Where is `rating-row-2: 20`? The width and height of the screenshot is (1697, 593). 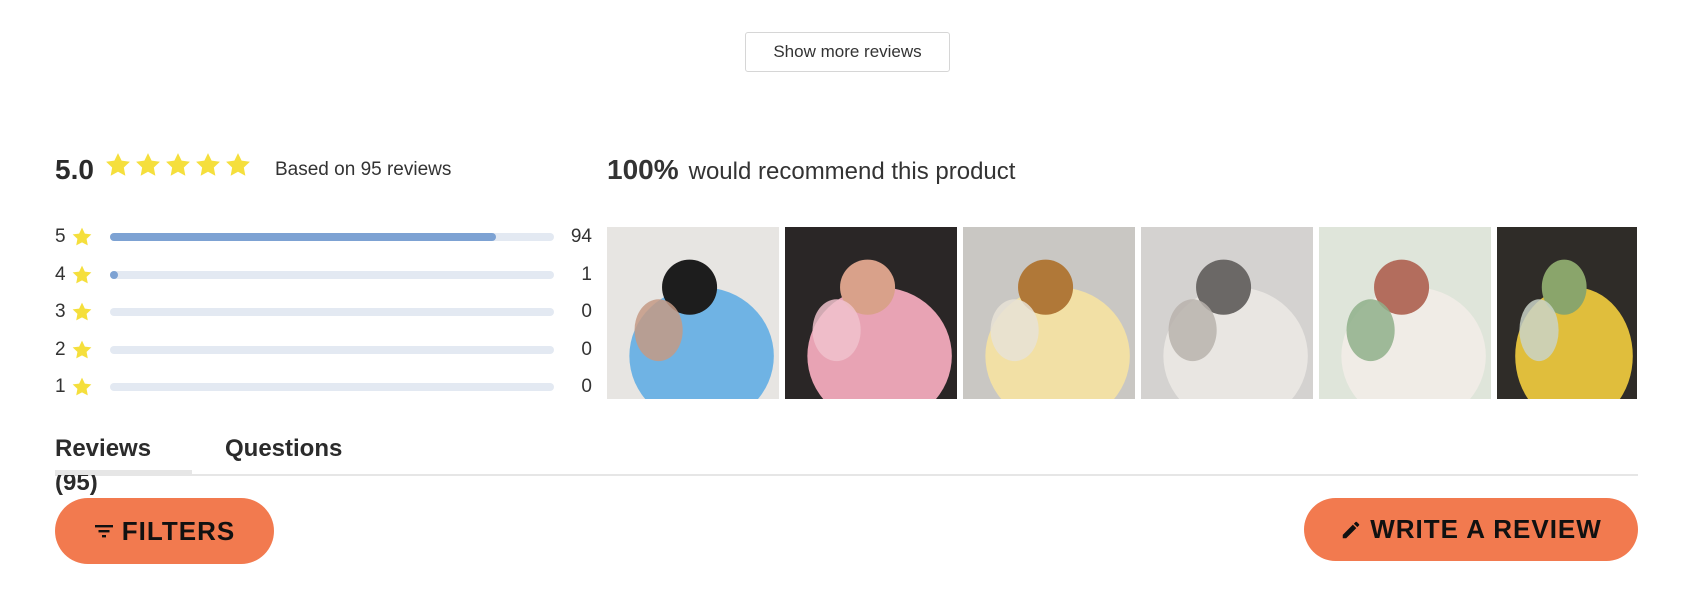 rating-row-2: 20 is located at coordinates (323, 350).